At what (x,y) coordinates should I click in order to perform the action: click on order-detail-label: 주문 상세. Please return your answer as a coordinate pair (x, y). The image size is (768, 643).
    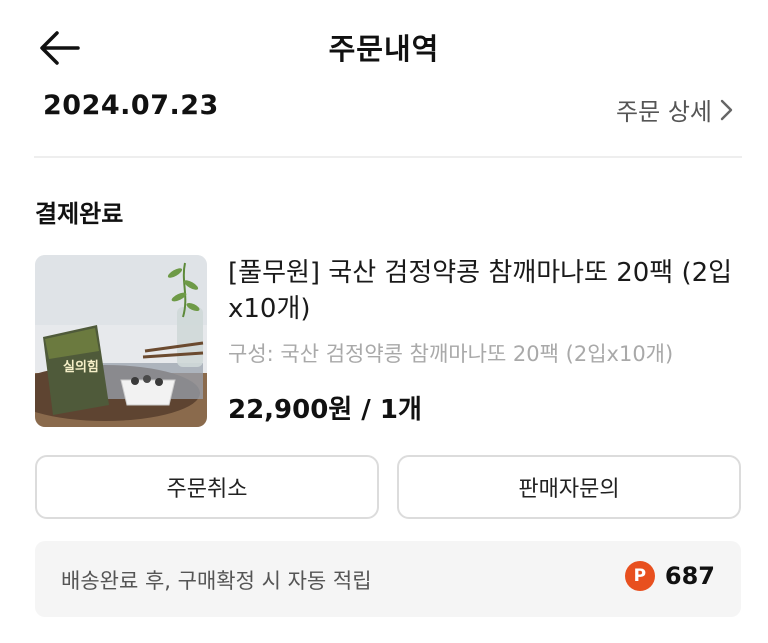
    Looking at the image, I should click on (664, 112).